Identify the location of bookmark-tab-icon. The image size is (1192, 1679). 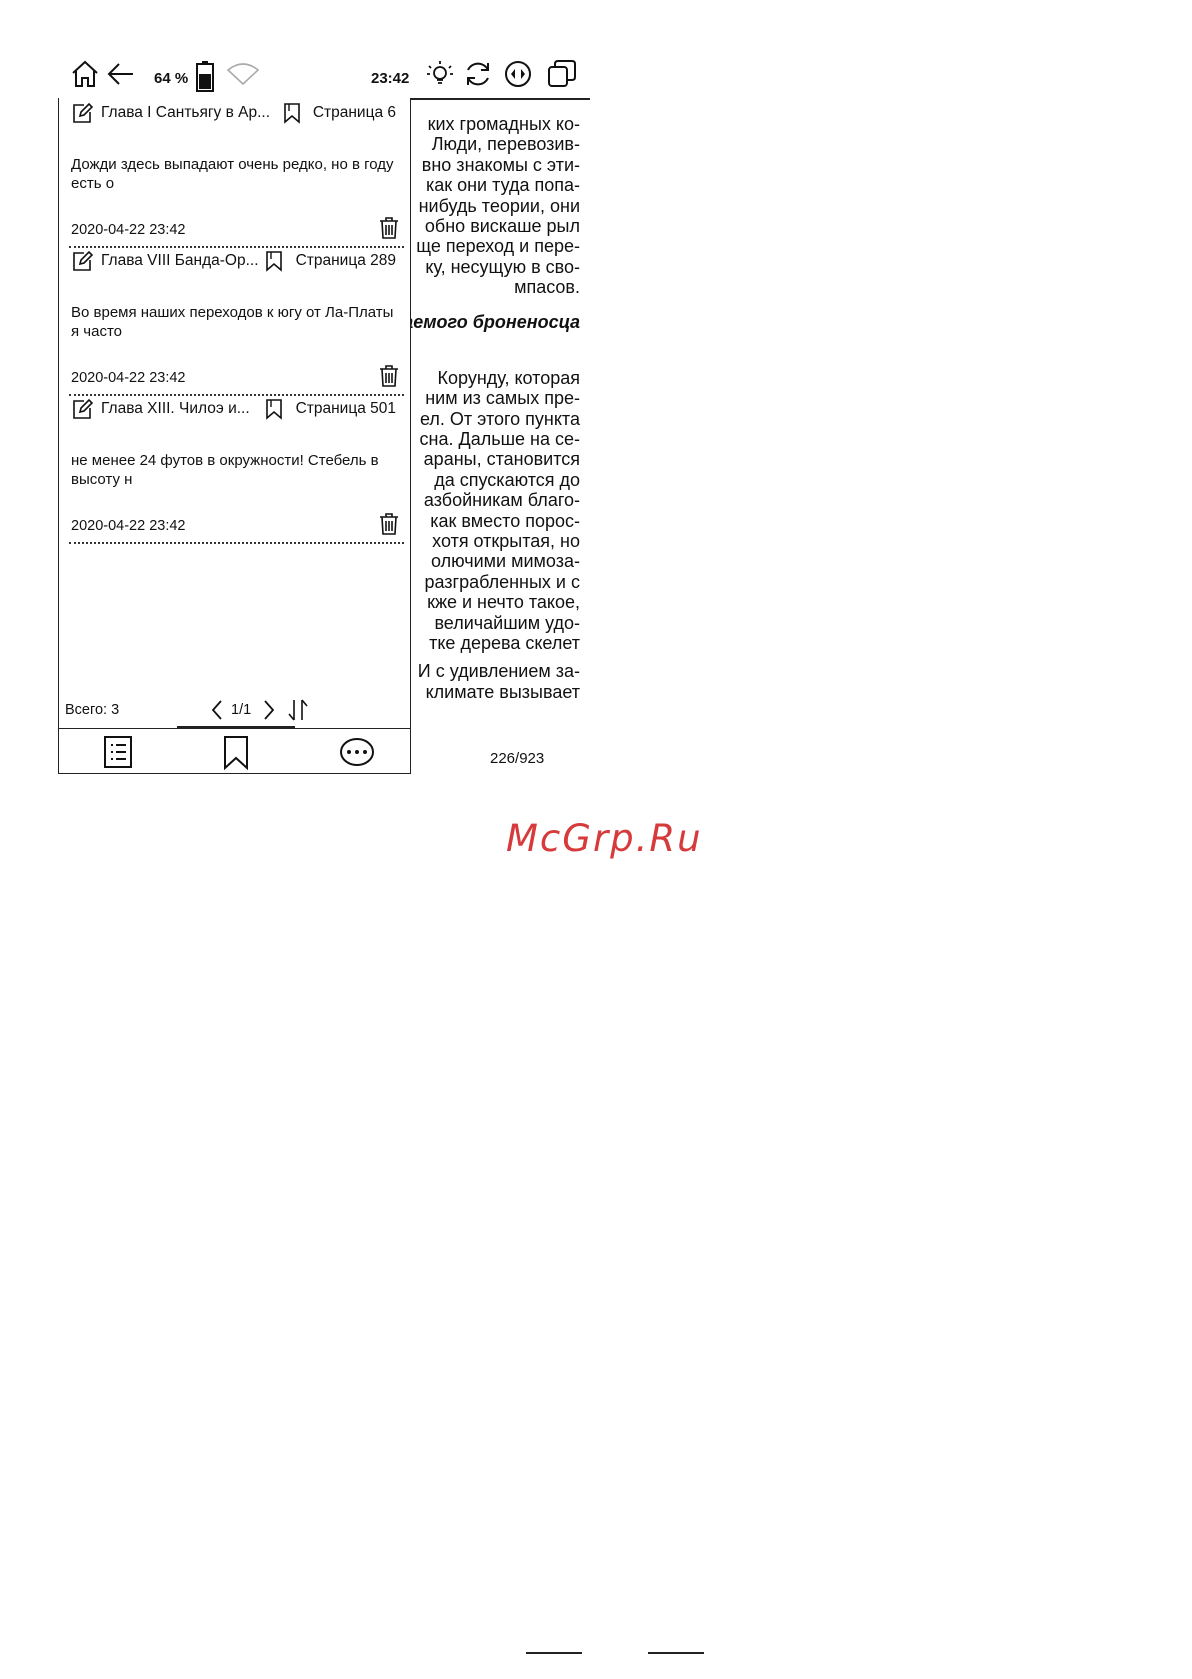
(236, 755).